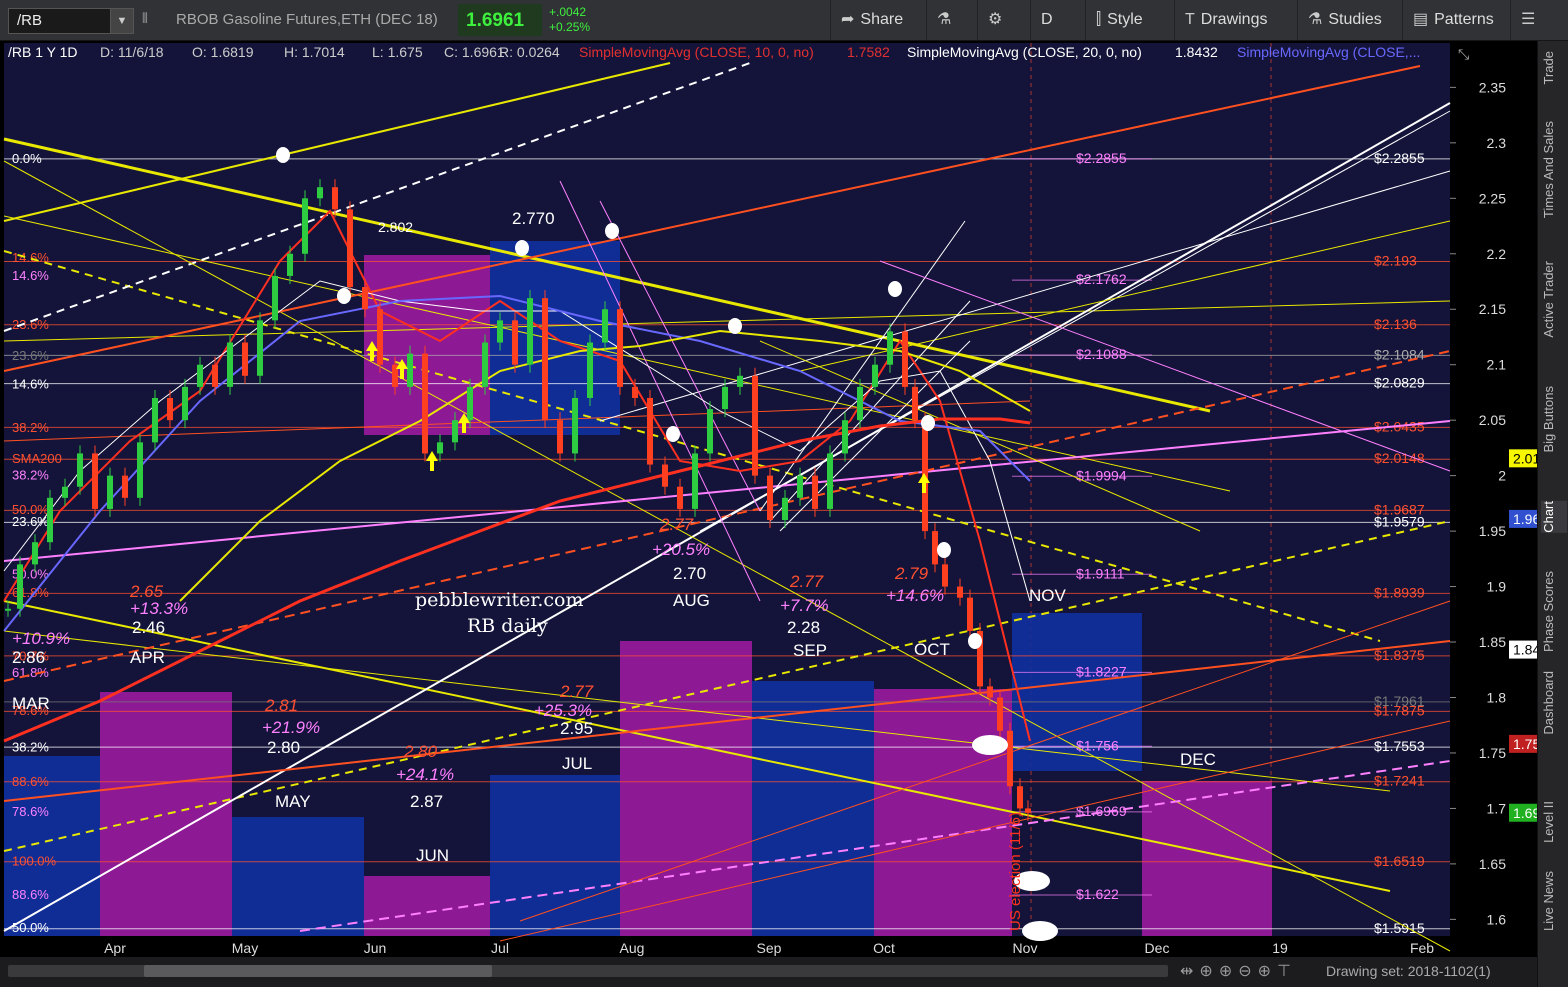 This screenshot has height=987, width=1568. What do you see at coordinates (30, 275) in the screenshot?
I see `fib-label: 14.6%` at bounding box center [30, 275].